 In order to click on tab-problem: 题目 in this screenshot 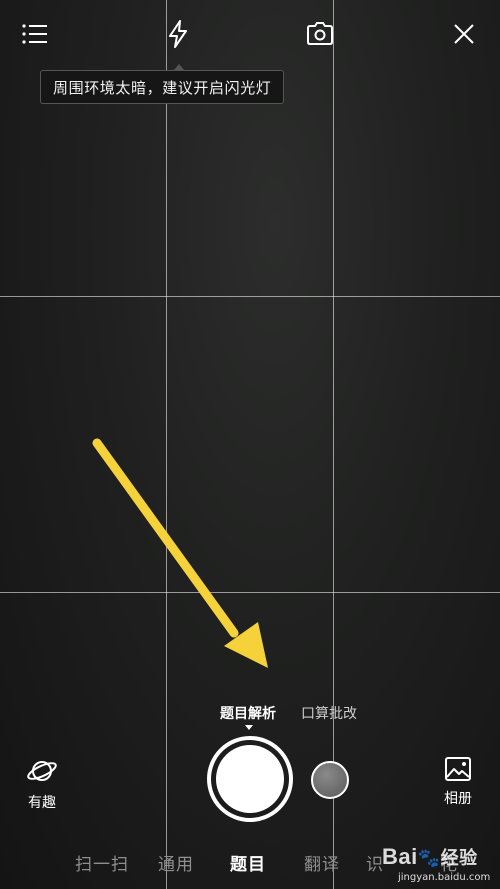, I will do `click(248, 862)`.